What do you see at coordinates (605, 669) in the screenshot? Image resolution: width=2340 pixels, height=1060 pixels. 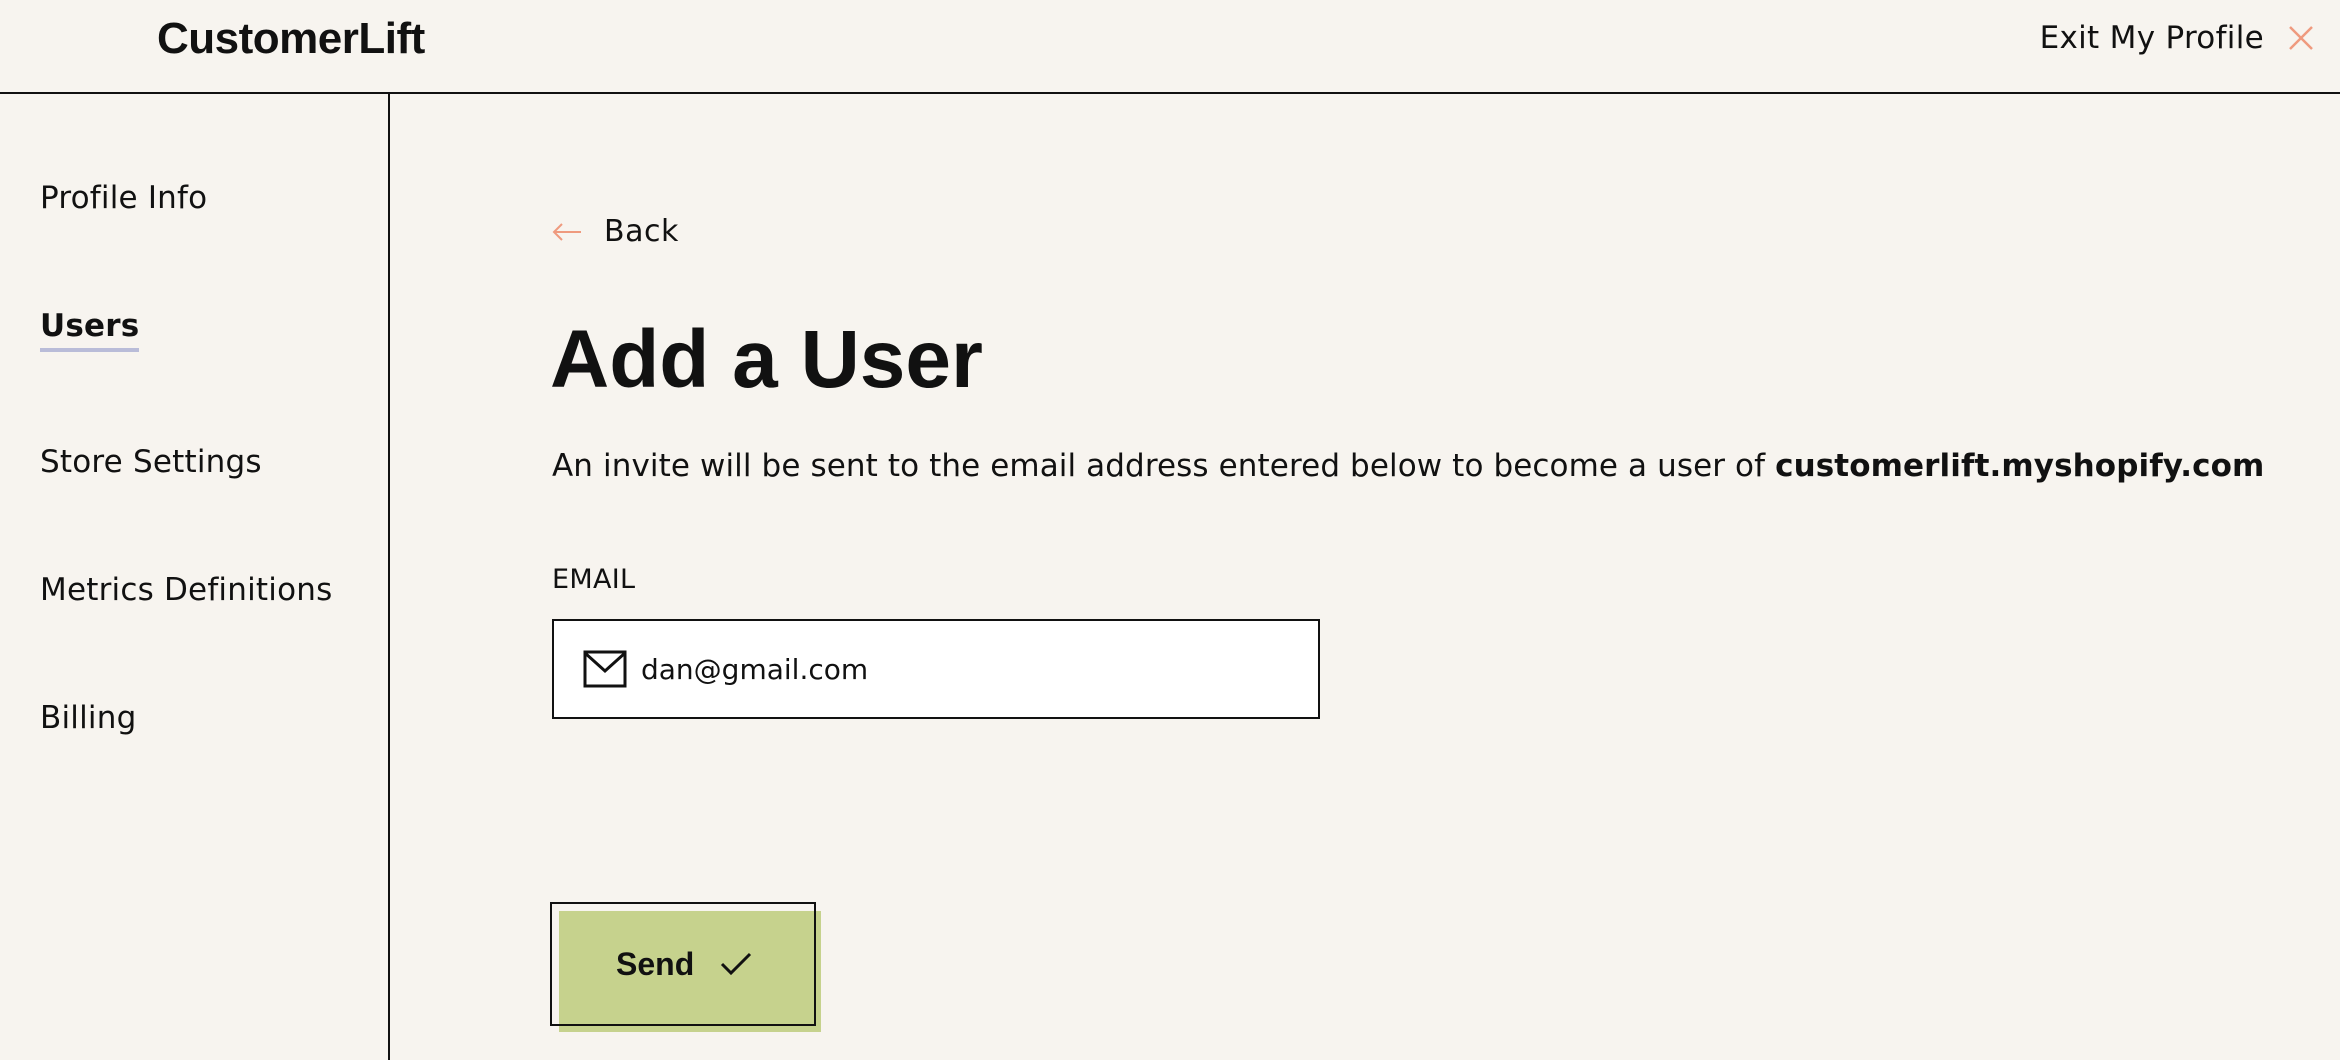 I see `mail-icon` at bounding box center [605, 669].